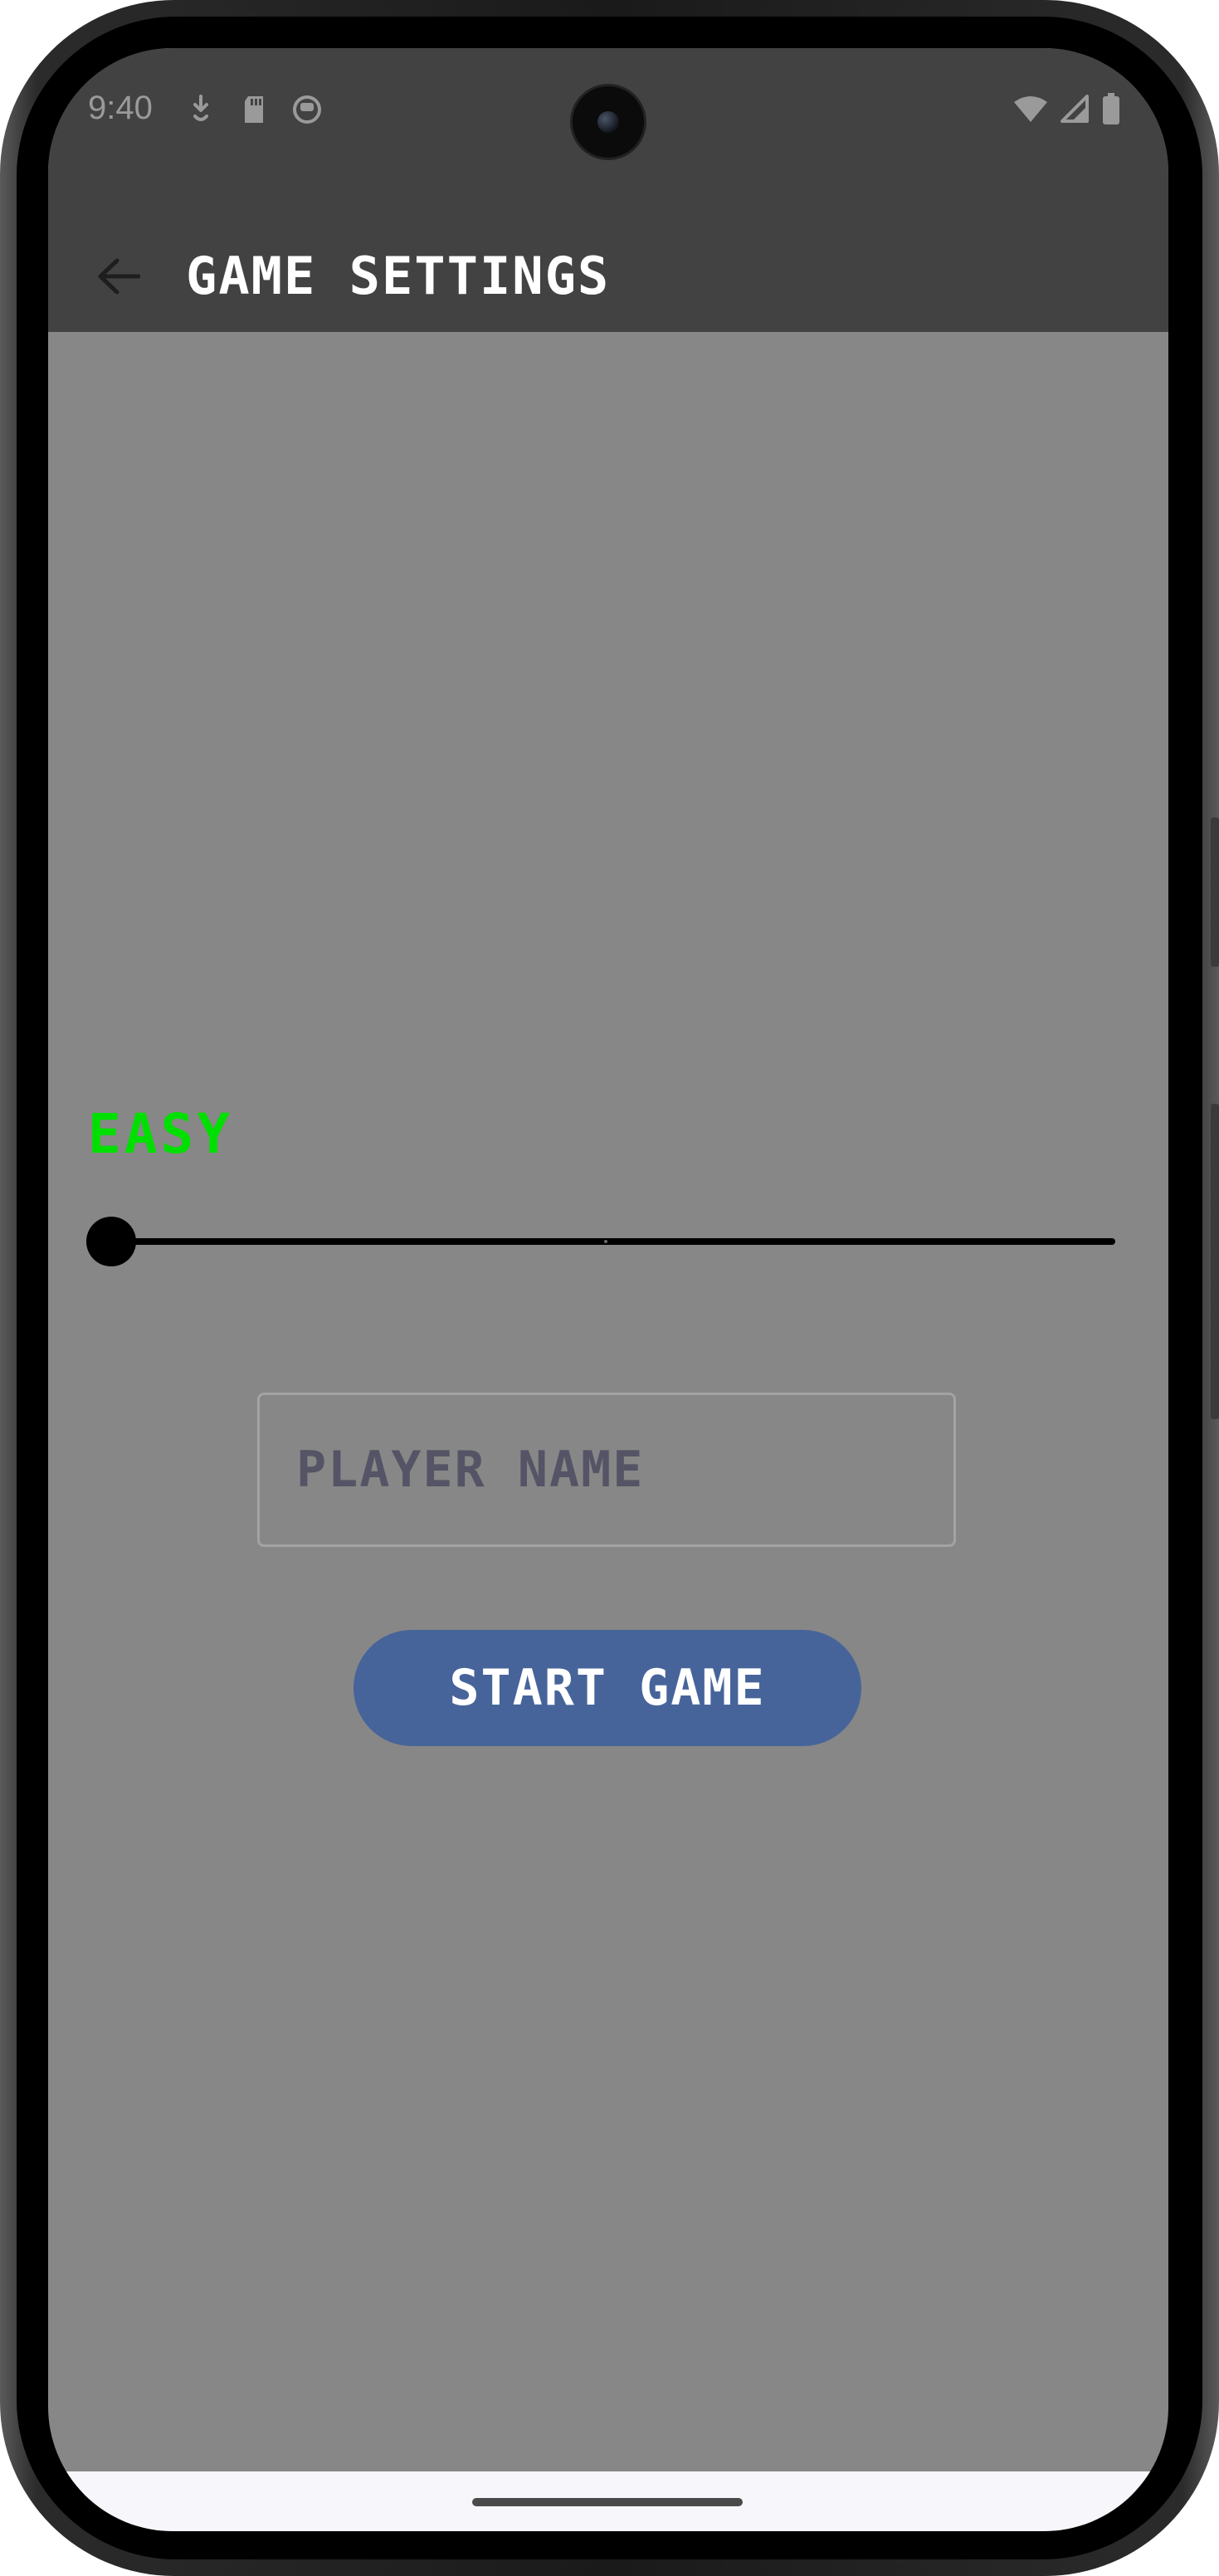  I want to click on slider-track, so click(608, 1241).